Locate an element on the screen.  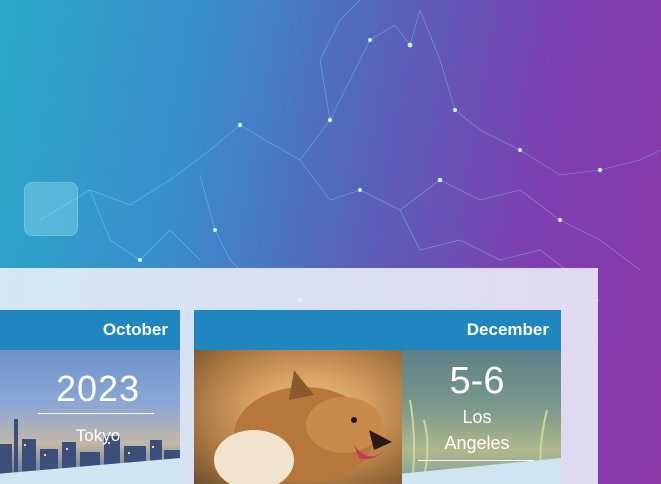
event-dates: 5-6 is located at coordinates (477, 381).